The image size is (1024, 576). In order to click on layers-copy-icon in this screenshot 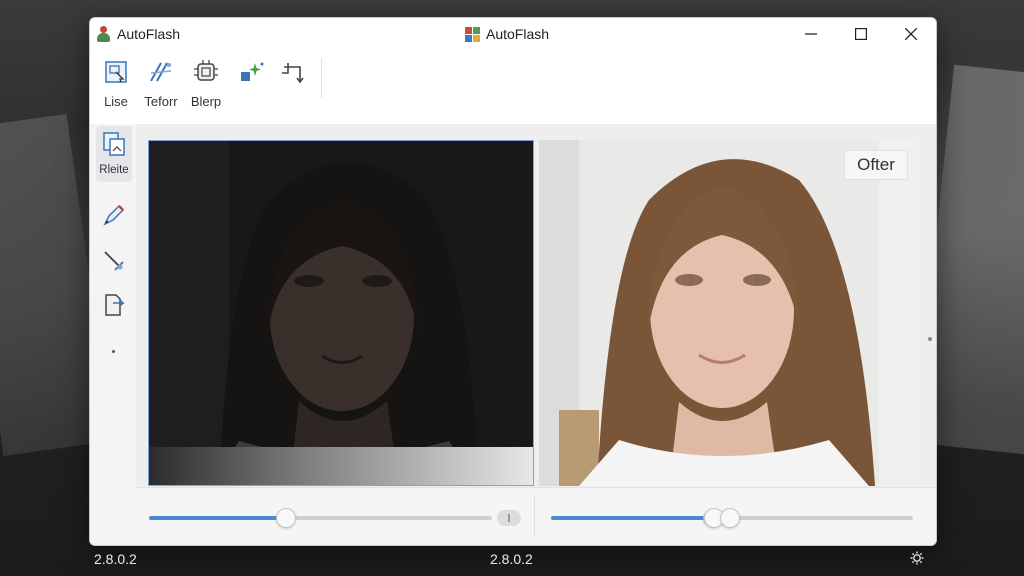, I will do `click(114, 144)`.